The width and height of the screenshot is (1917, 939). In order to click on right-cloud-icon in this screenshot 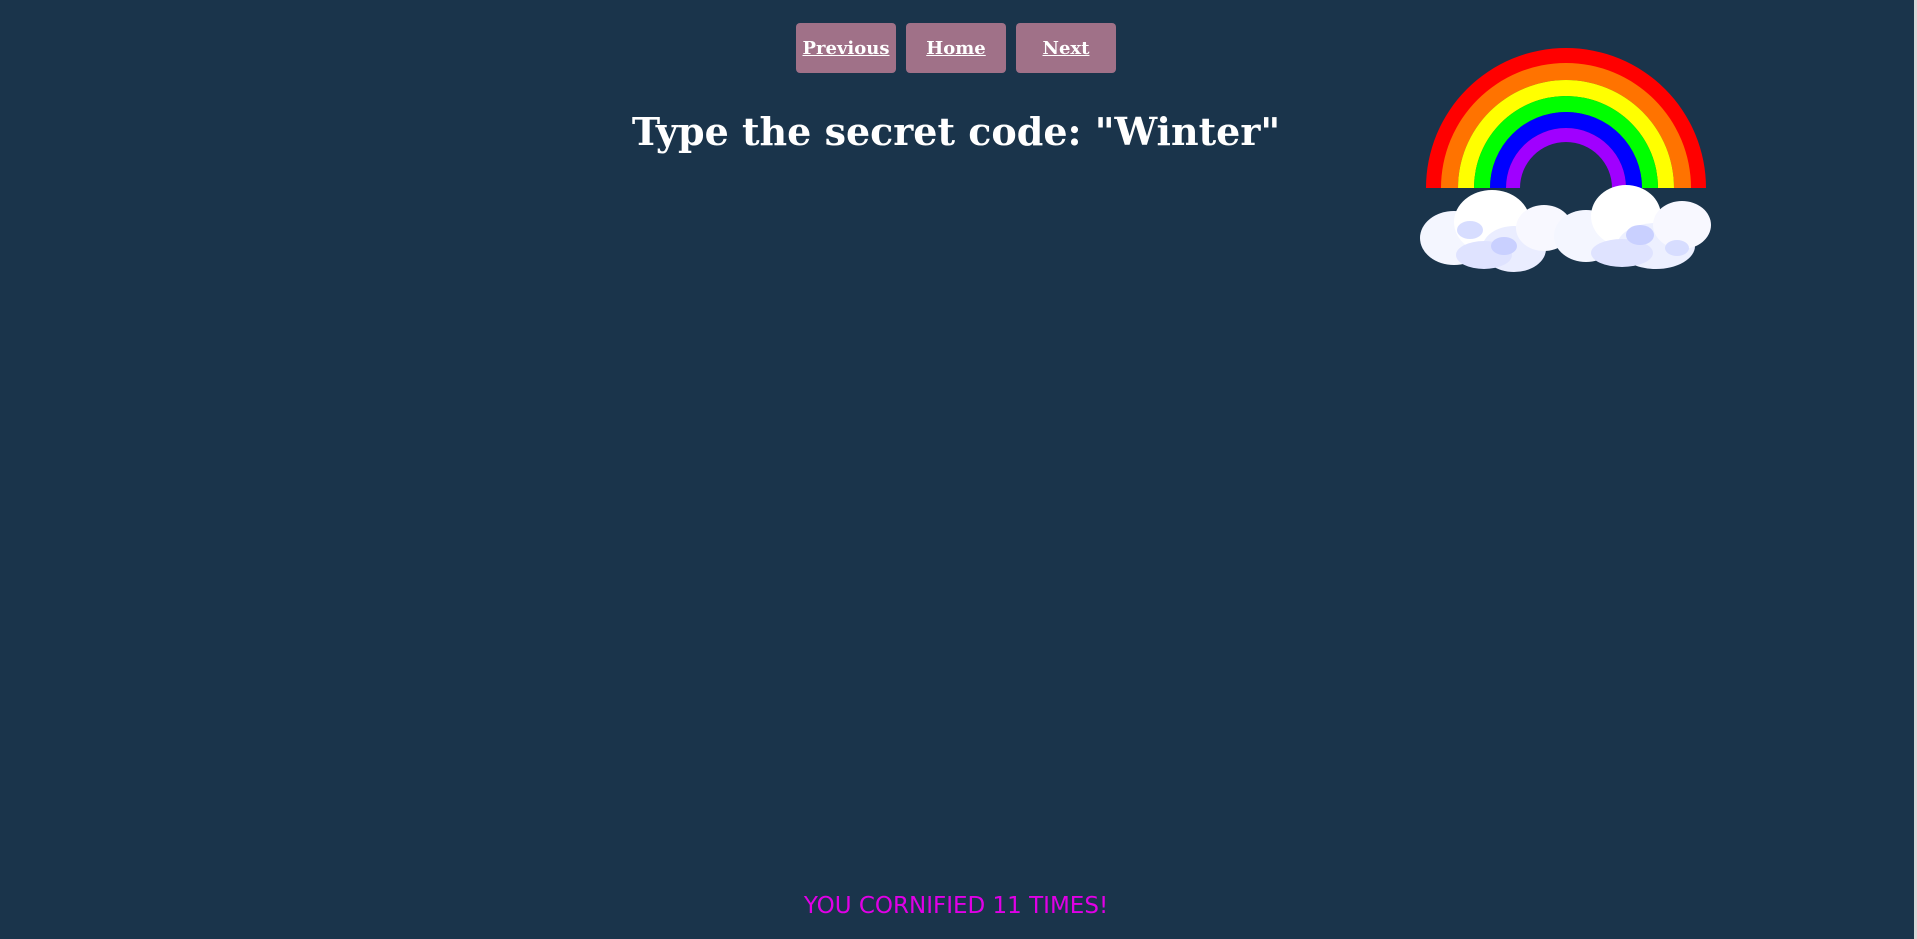, I will do `click(1632, 227)`.